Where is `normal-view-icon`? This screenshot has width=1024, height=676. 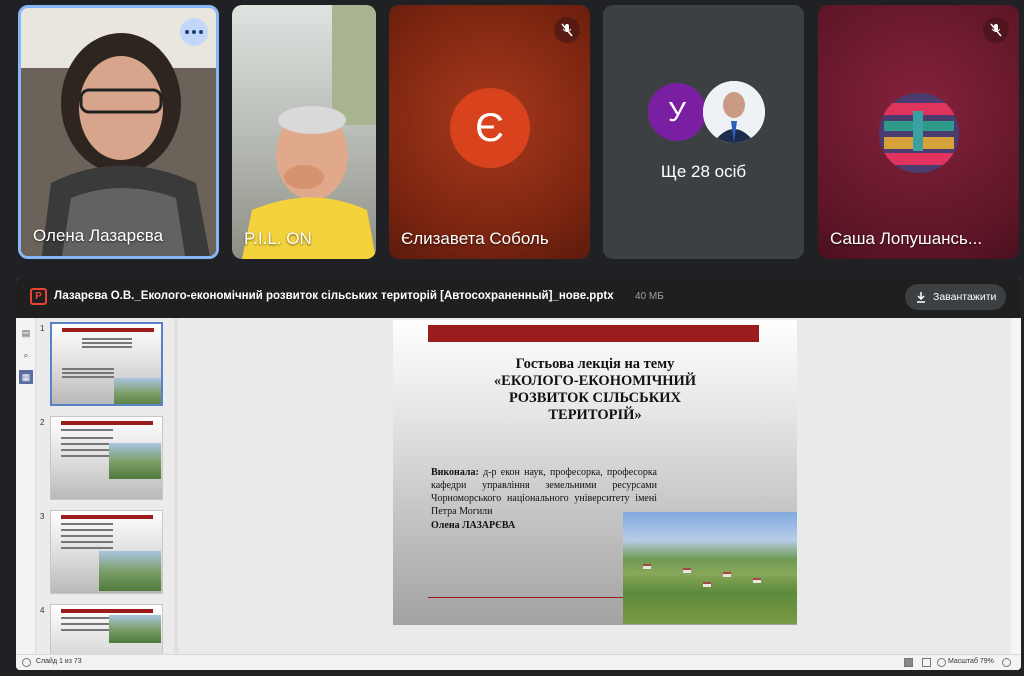 normal-view-icon is located at coordinates (908, 662).